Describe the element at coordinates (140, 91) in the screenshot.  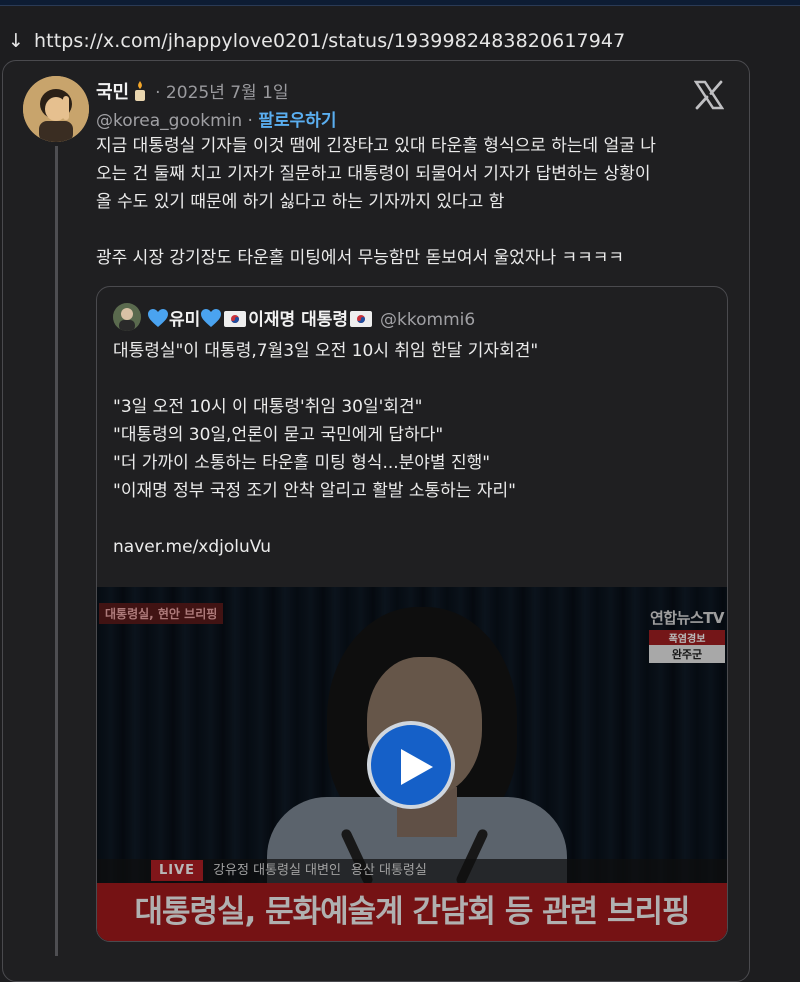
I see `candle-icon` at that location.